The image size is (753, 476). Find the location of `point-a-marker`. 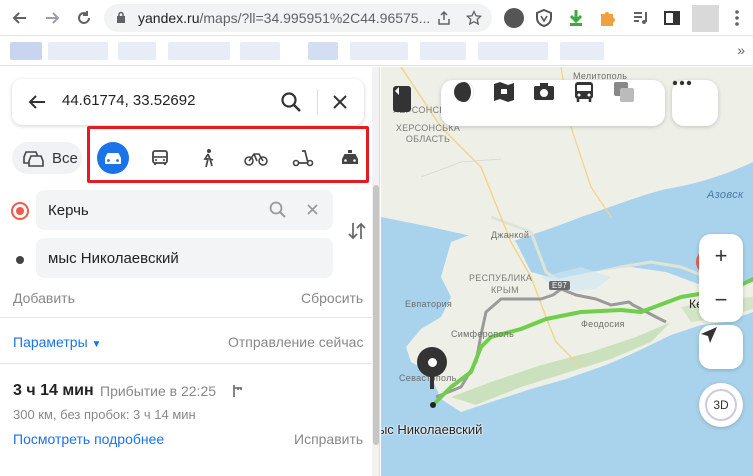

point-a-marker is located at coordinates (20, 211).